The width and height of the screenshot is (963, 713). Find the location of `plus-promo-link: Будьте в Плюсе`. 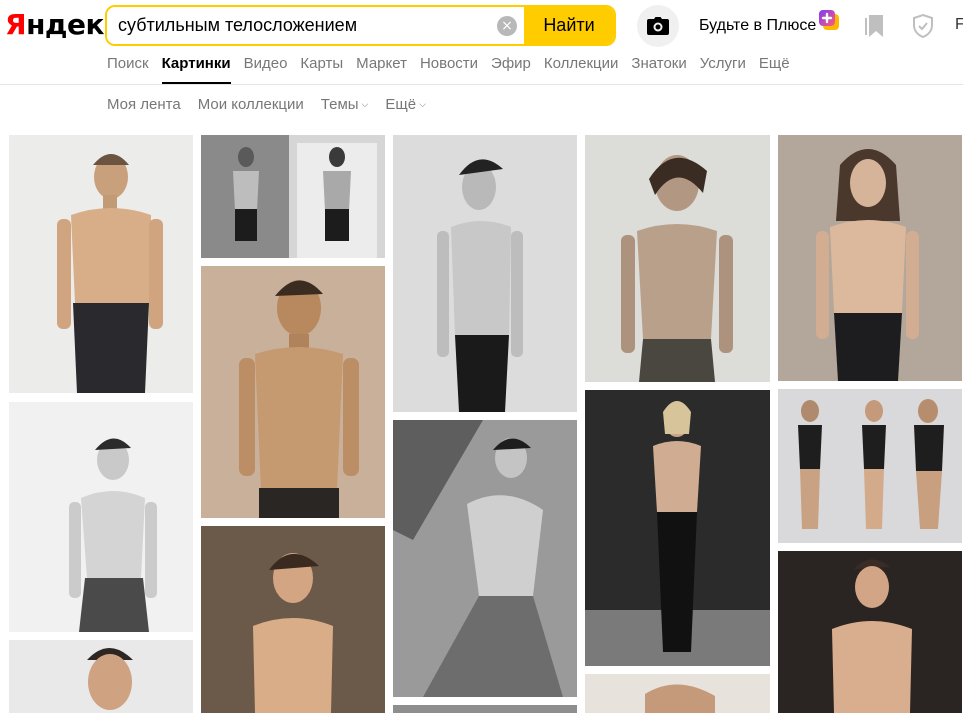

plus-promo-link: Будьте в Плюсе is located at coordinates (769, 23).